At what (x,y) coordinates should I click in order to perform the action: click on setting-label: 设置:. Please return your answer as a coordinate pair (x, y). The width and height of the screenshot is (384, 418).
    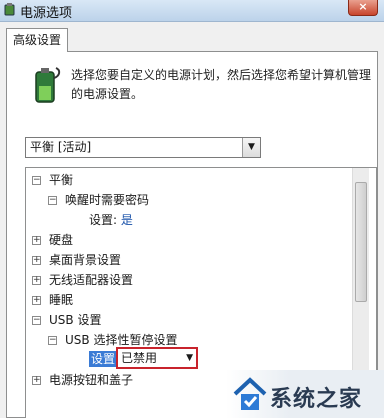
    Looking at the image, I should click on (103, 220).